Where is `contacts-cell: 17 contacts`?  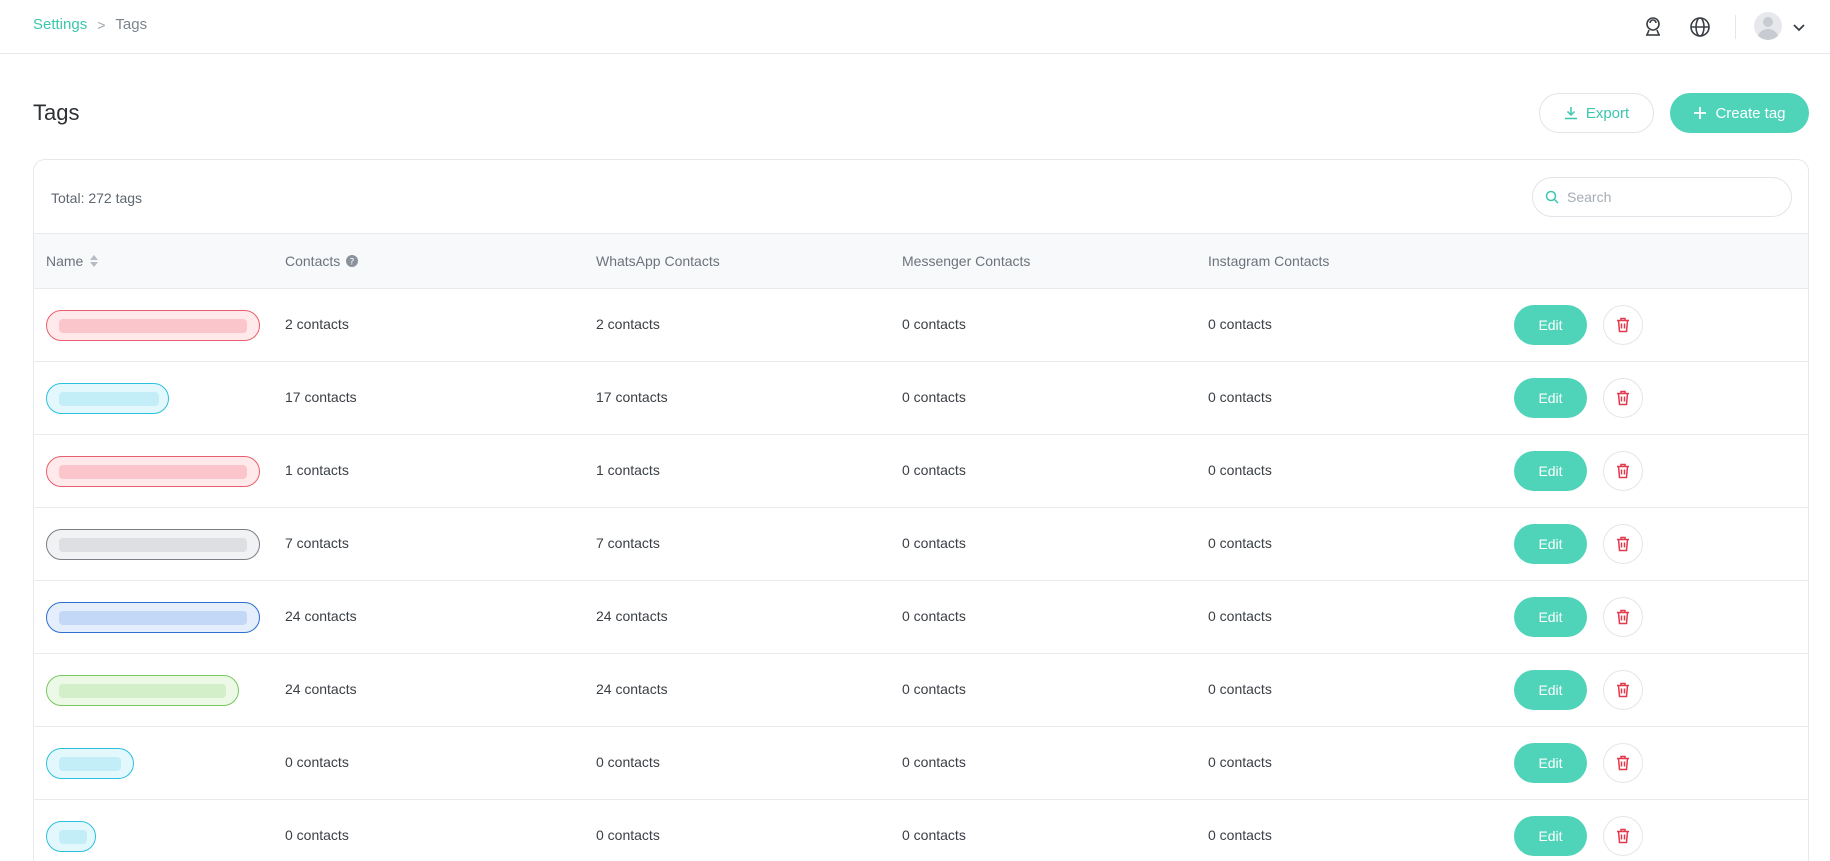
contacts-cell: 17 contacts is located at coordinates (321, 397).